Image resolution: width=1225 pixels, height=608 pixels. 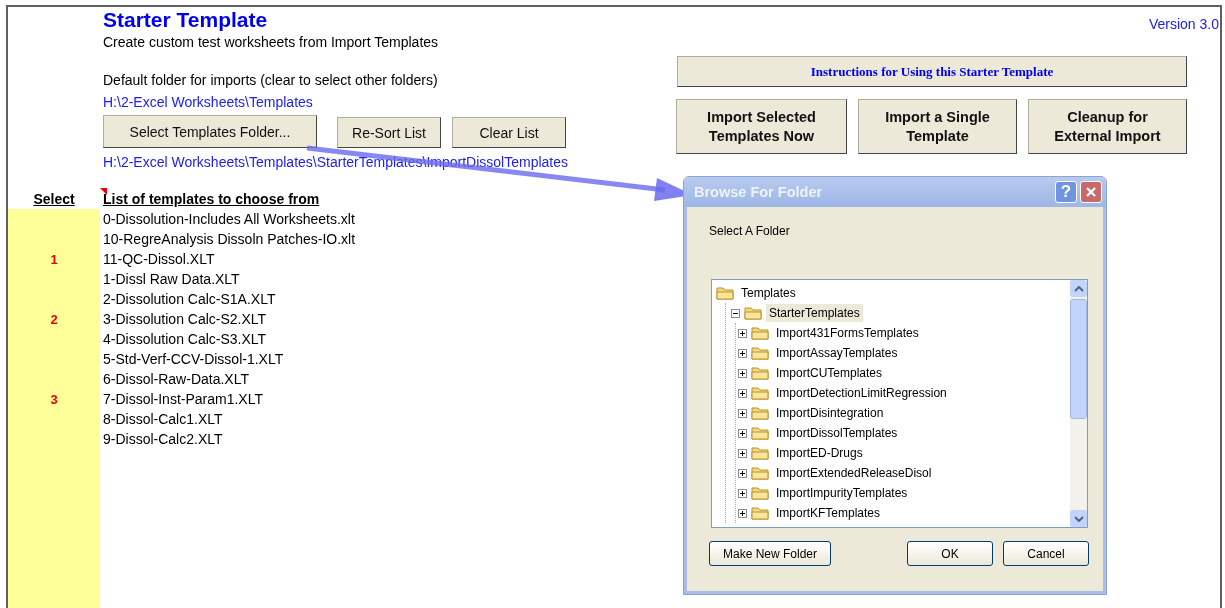 What do you see at coordinates (389, 132) in the screenshot?
I see `sheet-button: Re-Sort List` at bounding box center [389, 132].